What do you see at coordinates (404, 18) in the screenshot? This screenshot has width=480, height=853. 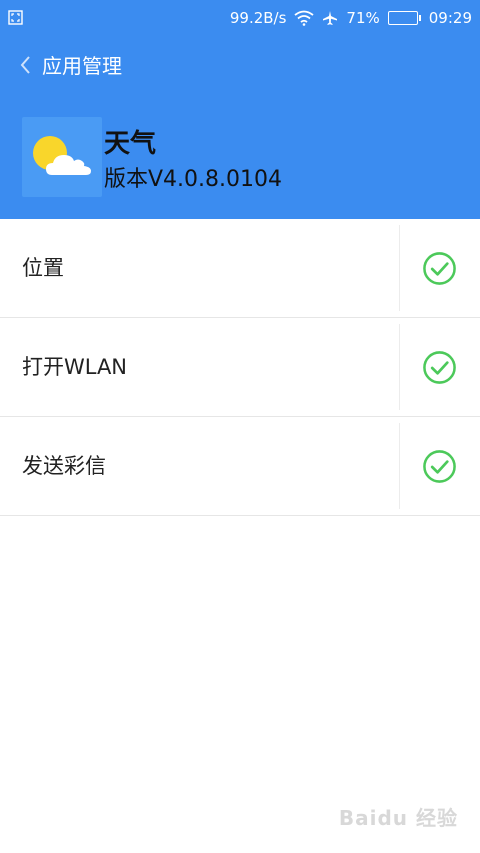 I see `battery-icon` at bounding box center [404, 18].